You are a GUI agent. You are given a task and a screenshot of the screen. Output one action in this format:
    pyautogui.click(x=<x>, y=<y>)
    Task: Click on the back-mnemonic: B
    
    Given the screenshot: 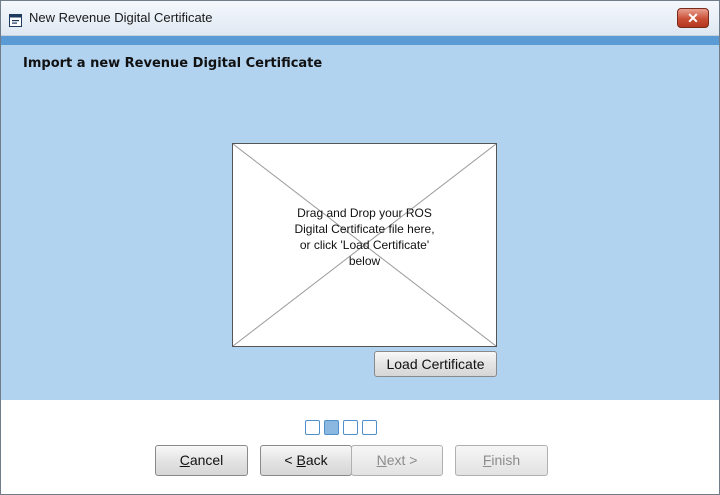 What is the action you would take?
    pyautogui.click(x=301, y=460)
    